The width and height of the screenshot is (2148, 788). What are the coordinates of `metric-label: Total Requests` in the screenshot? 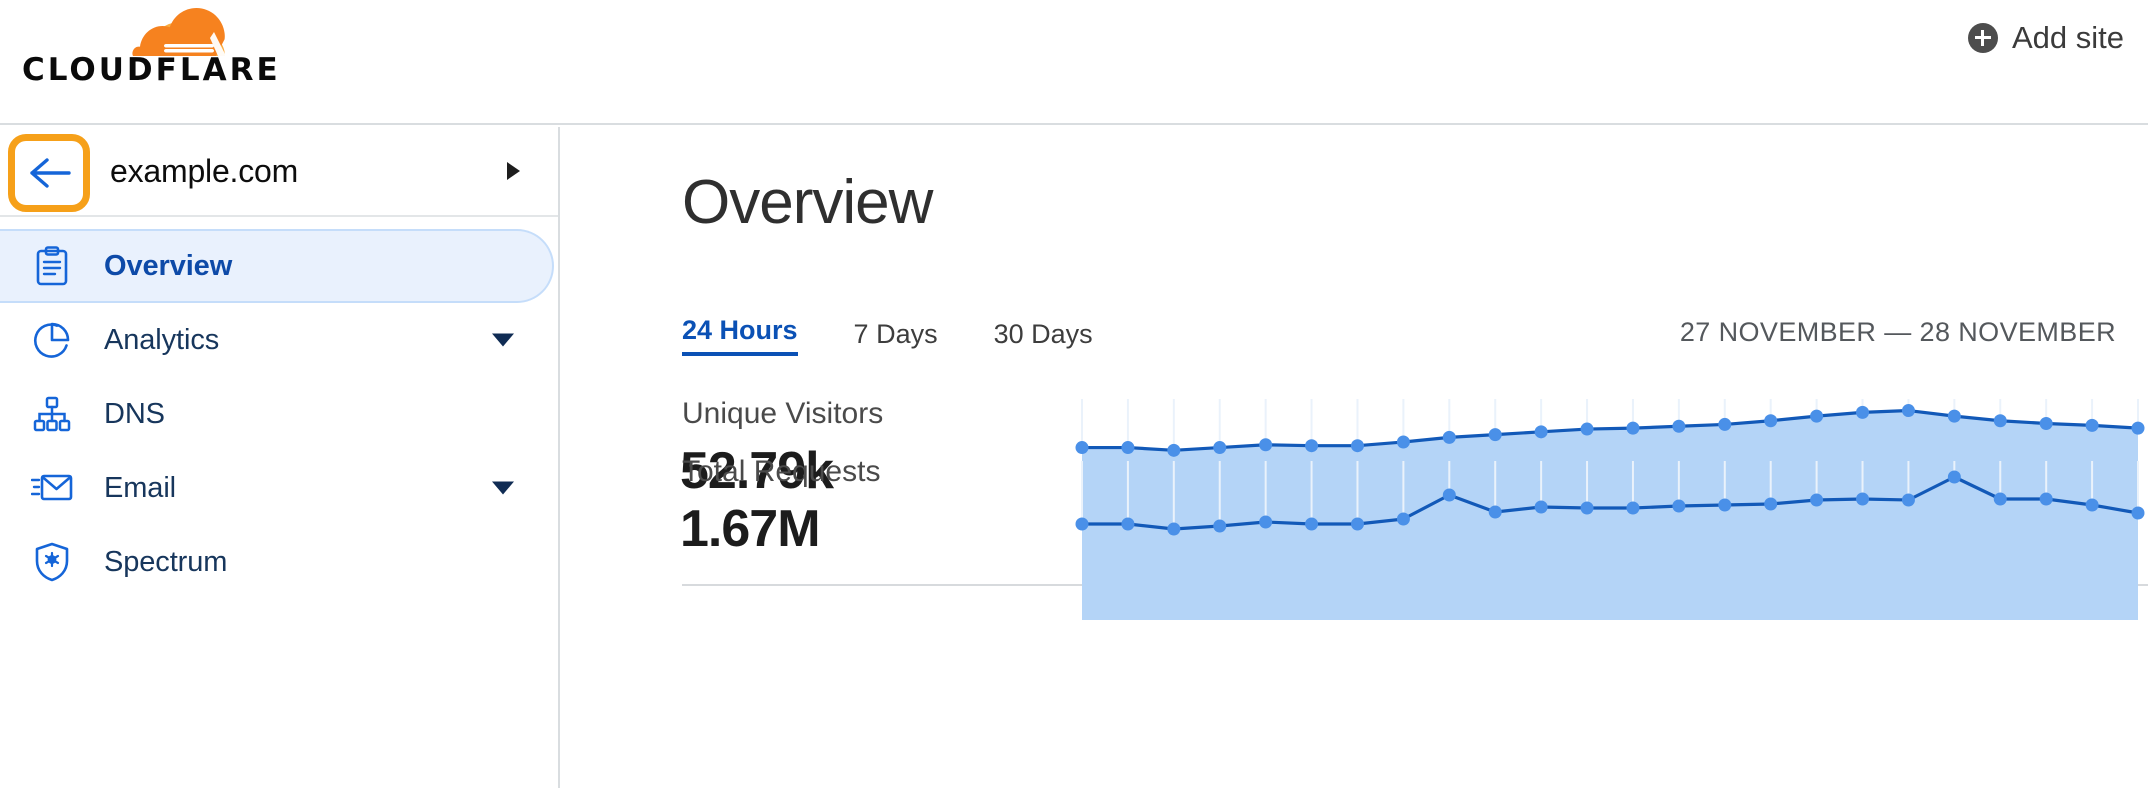 It's located at (781, 471).